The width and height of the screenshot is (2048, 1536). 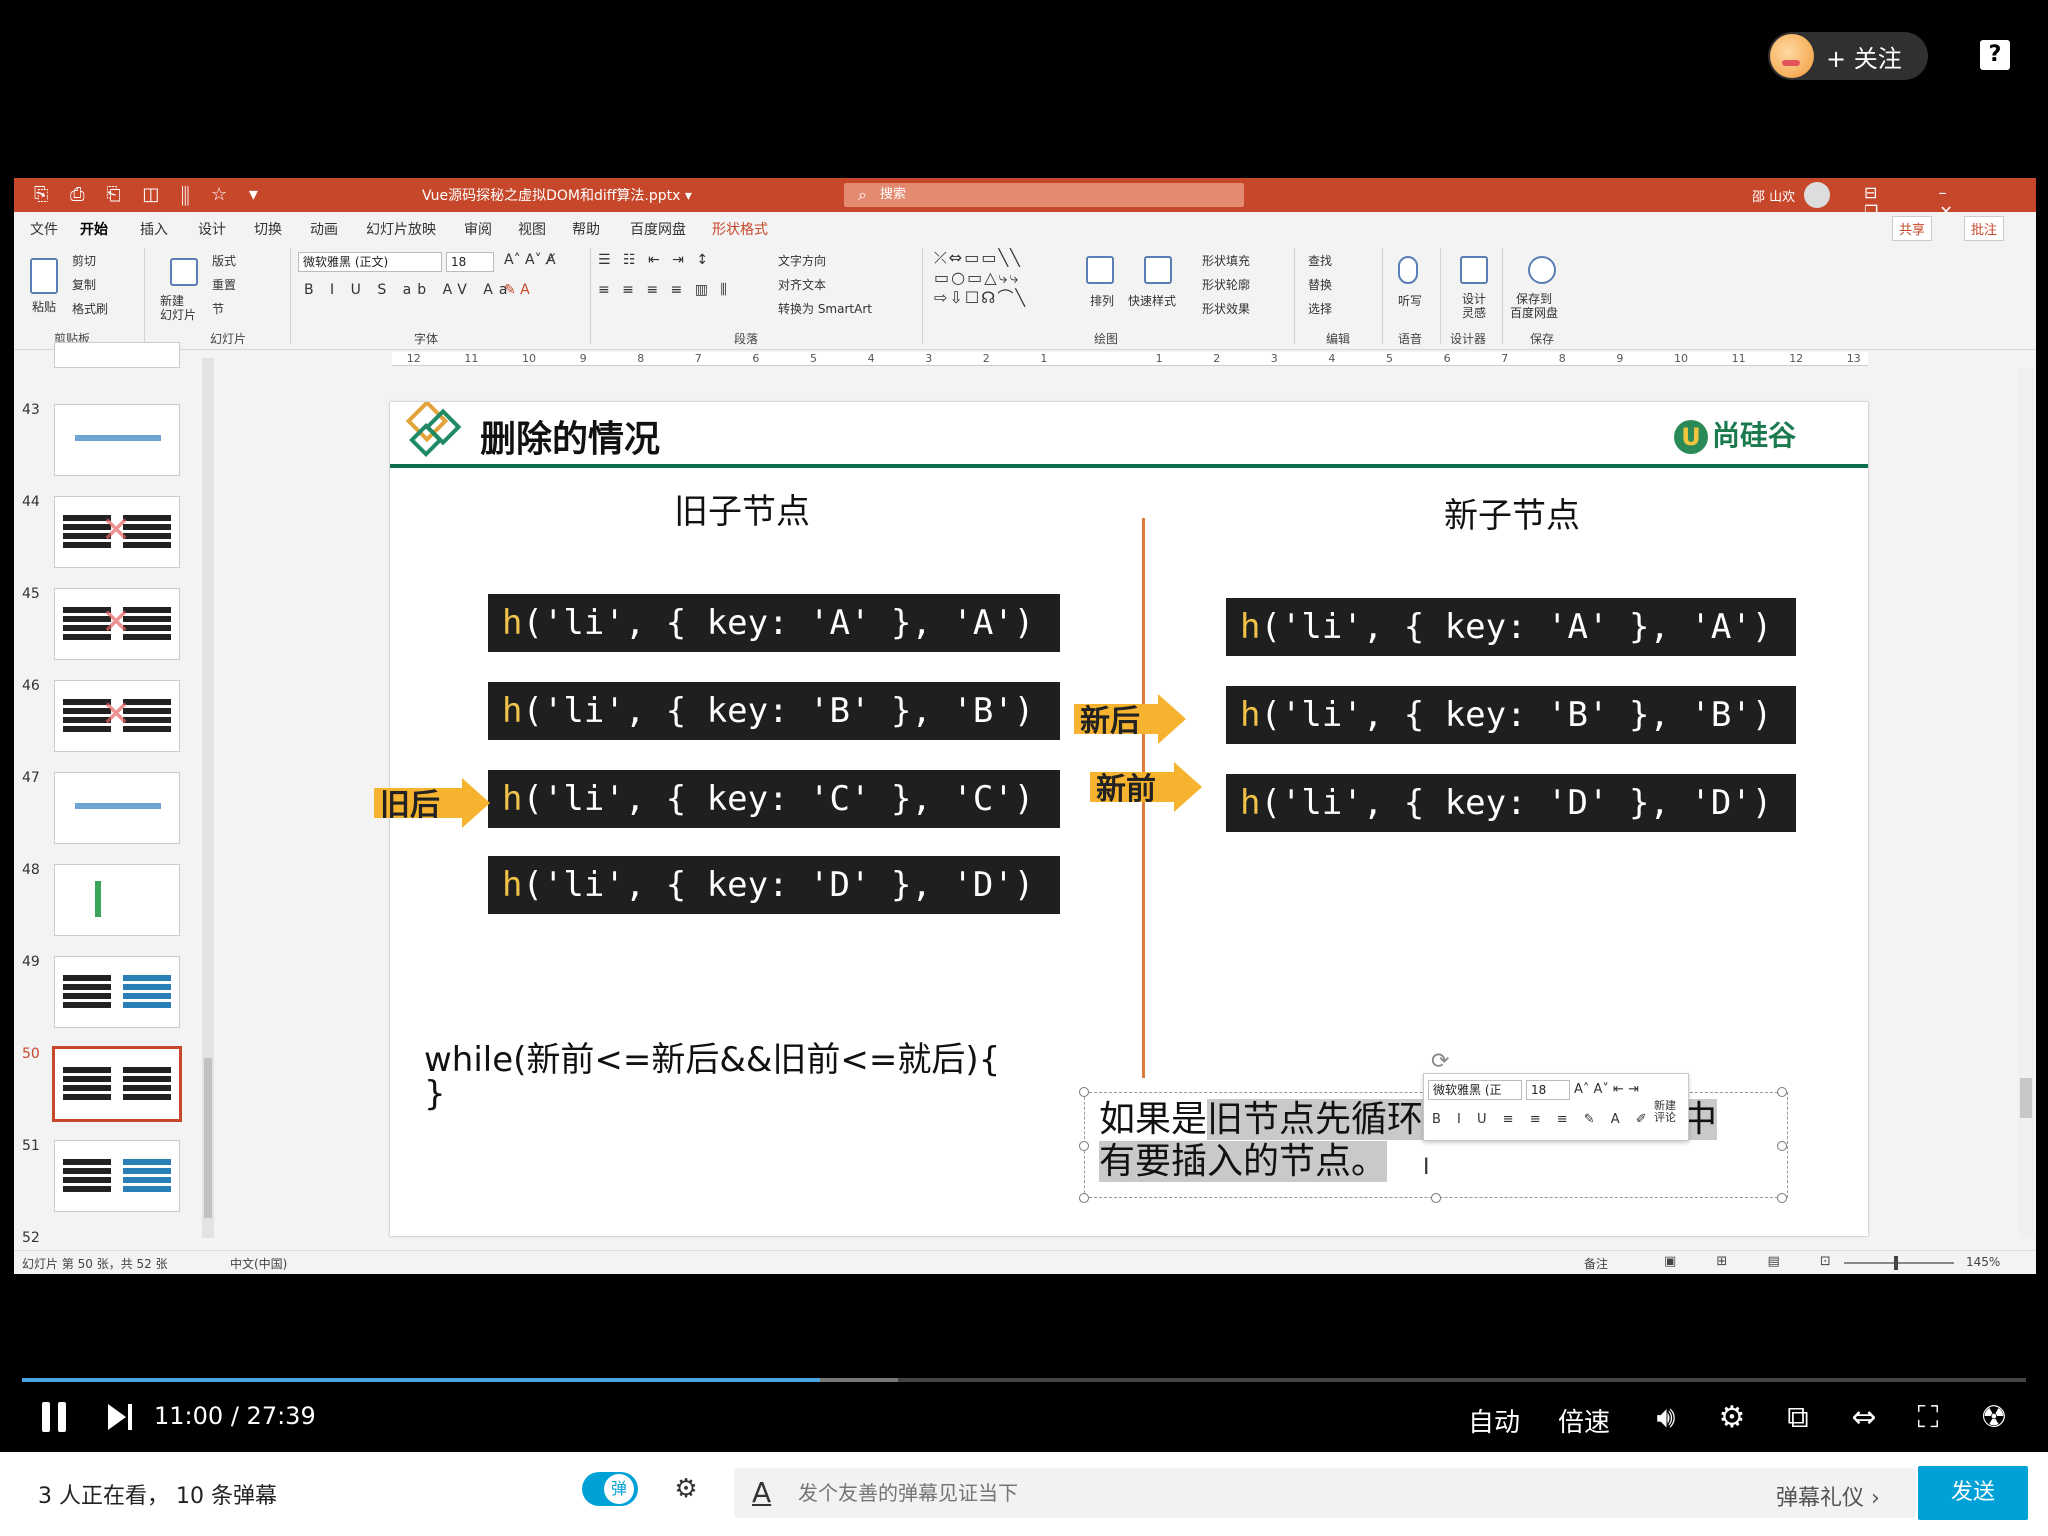 I want to click on font-name-select: 微软雅黑 (正文), so click(x=370, y=262).